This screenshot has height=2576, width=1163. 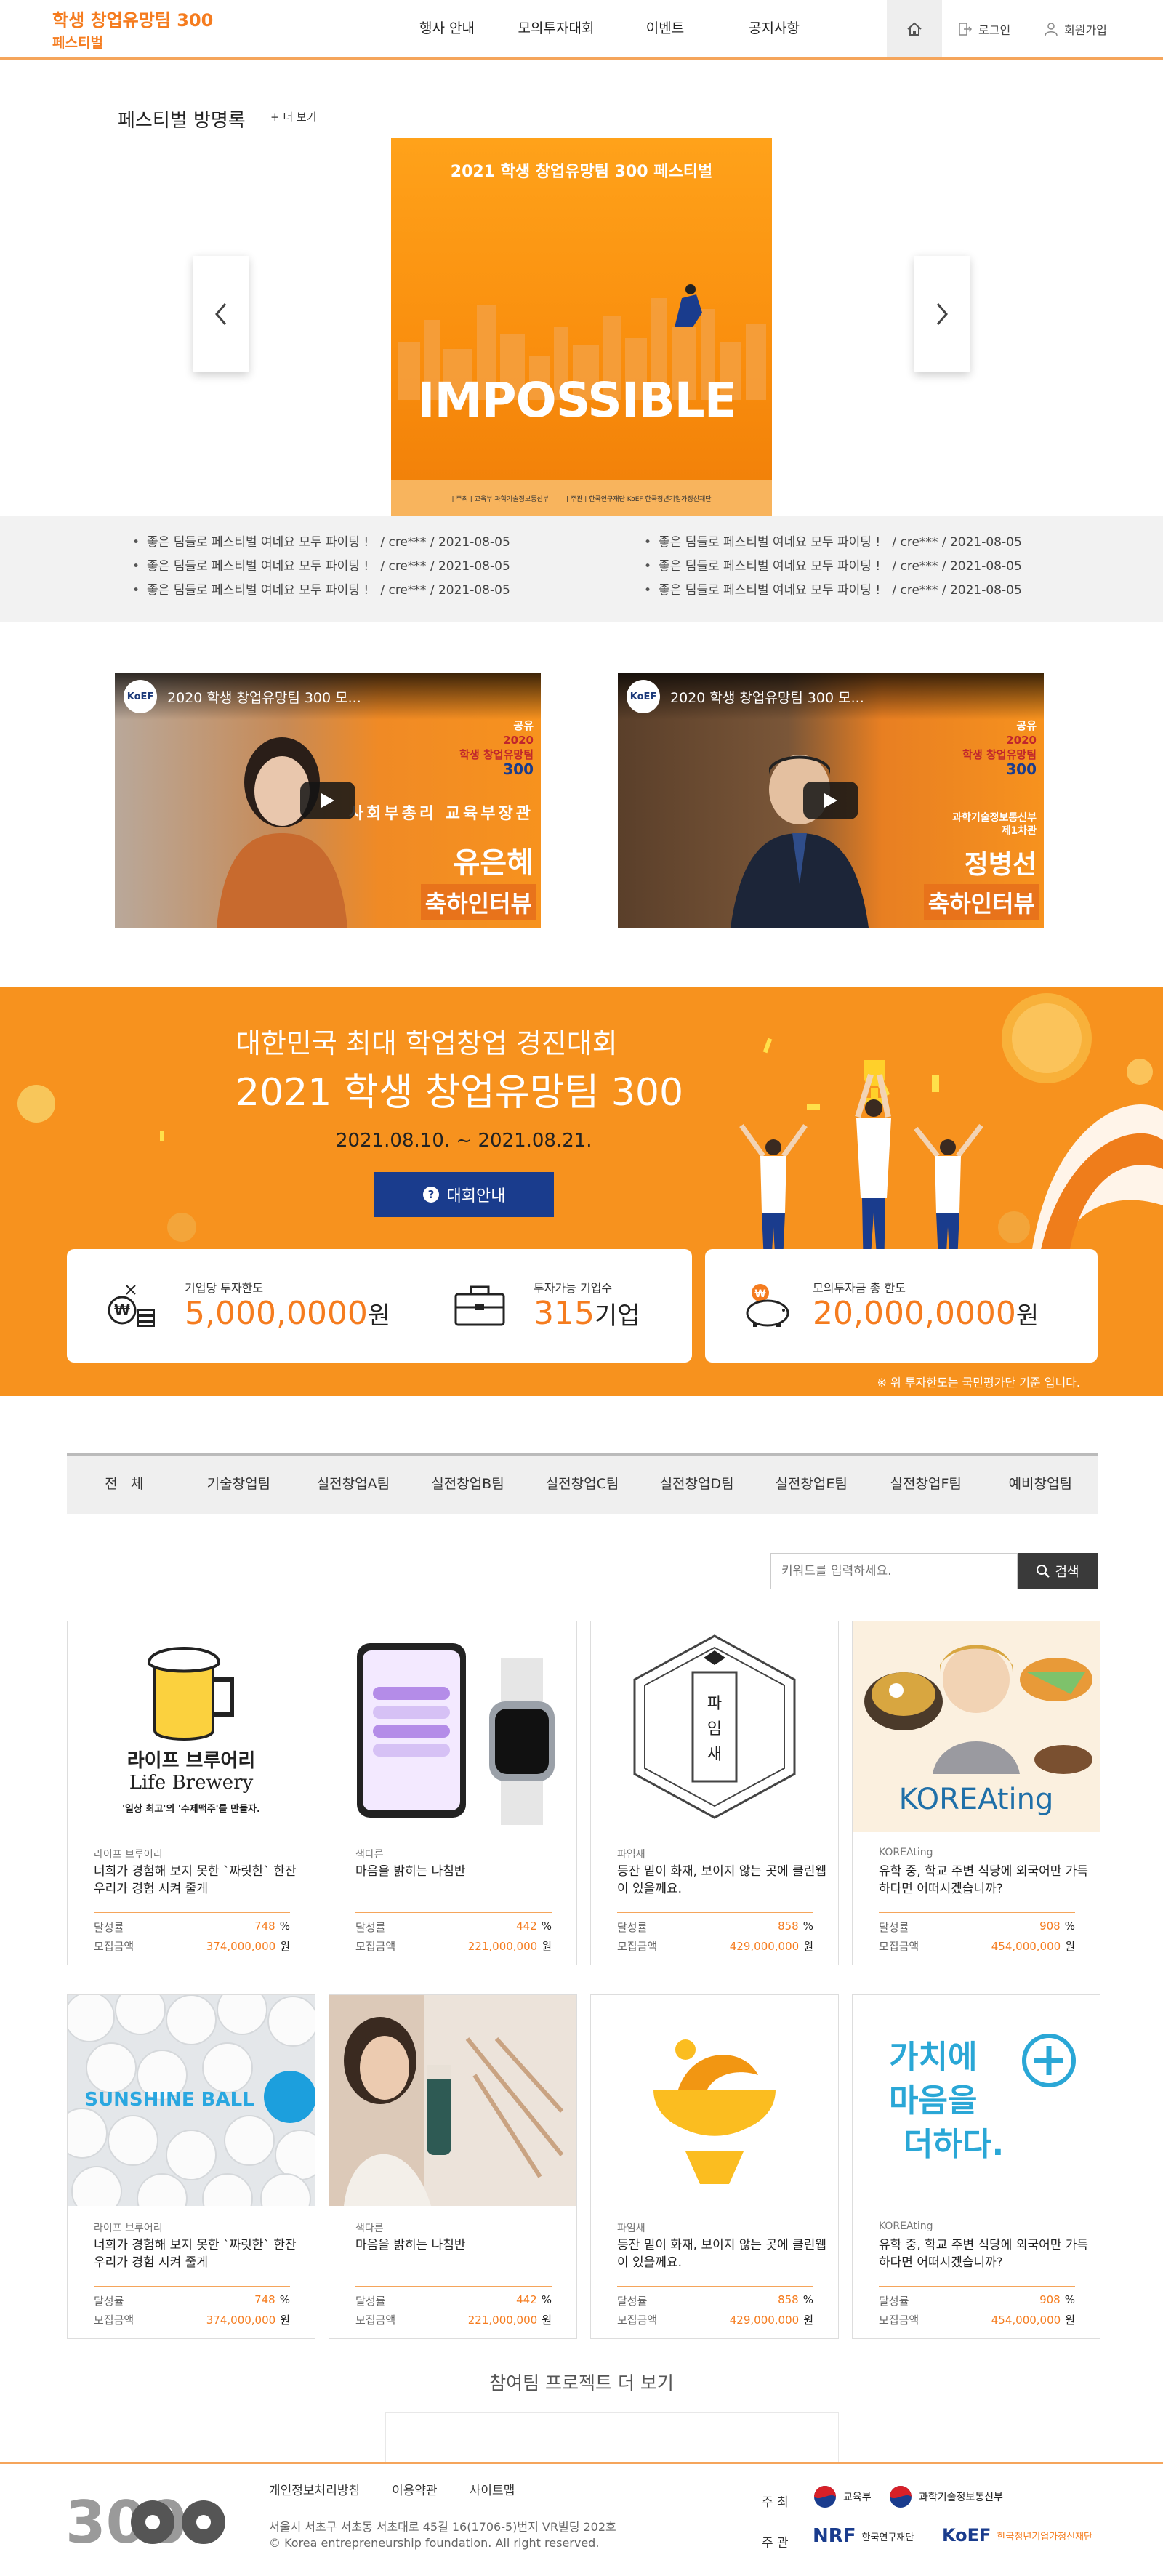 What do you see at coordinates (984, 29) in the screenshot?
I see `login-link: 로그인` at bounding box center [984, 29].